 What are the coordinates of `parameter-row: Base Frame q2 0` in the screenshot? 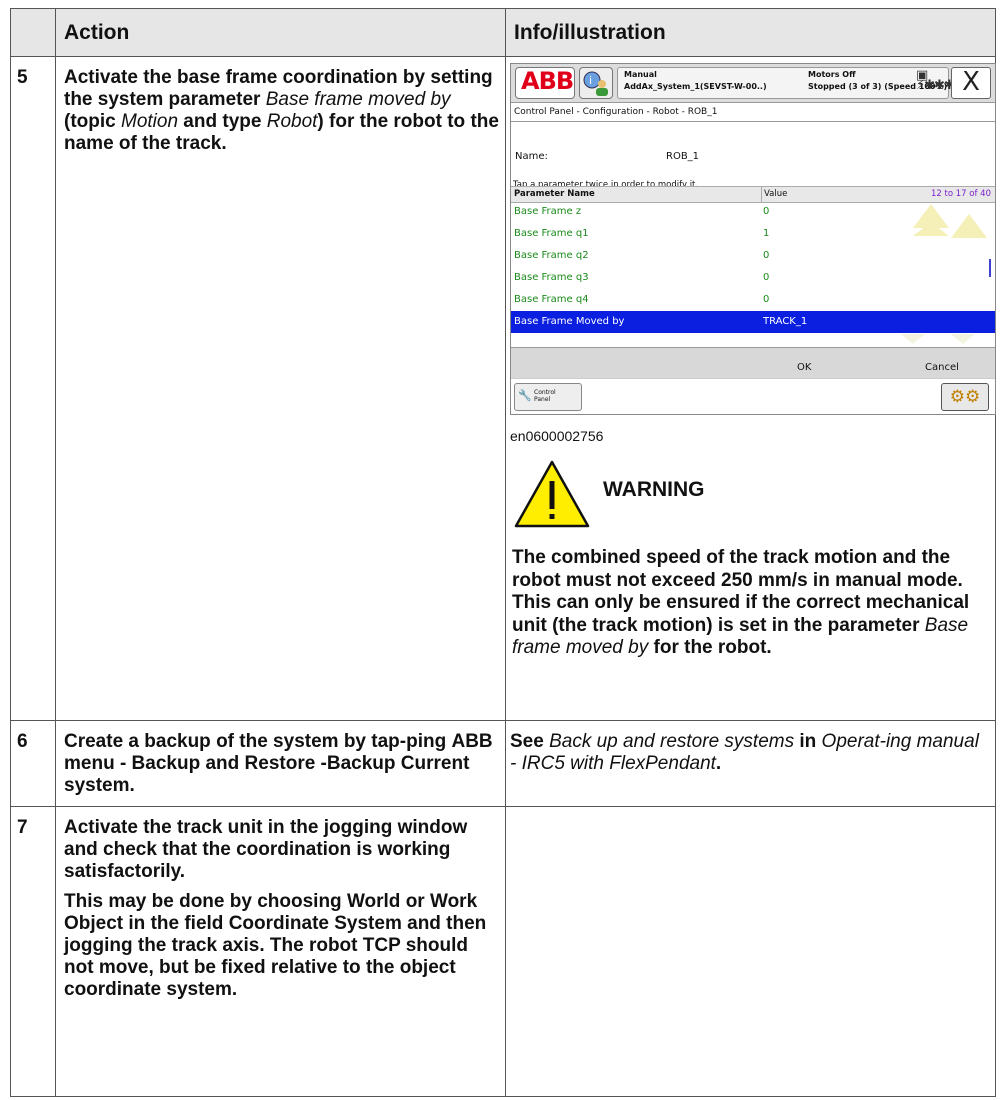 It's located at (753, 256).